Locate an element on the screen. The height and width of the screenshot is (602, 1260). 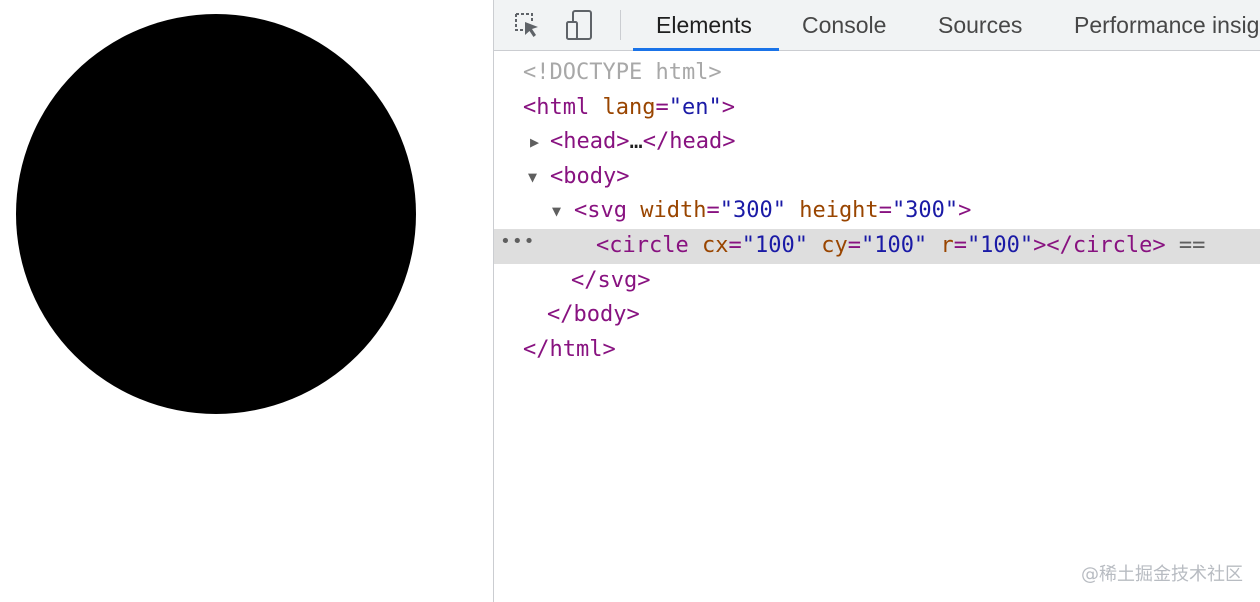
html-close-tag: </html> is located at coordinates (569, 349).